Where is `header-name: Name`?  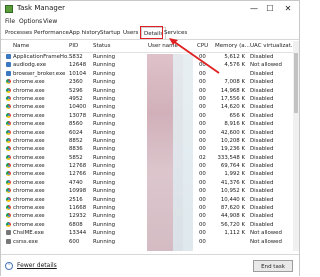
header-name: Name is located at coordinates (21, 46).